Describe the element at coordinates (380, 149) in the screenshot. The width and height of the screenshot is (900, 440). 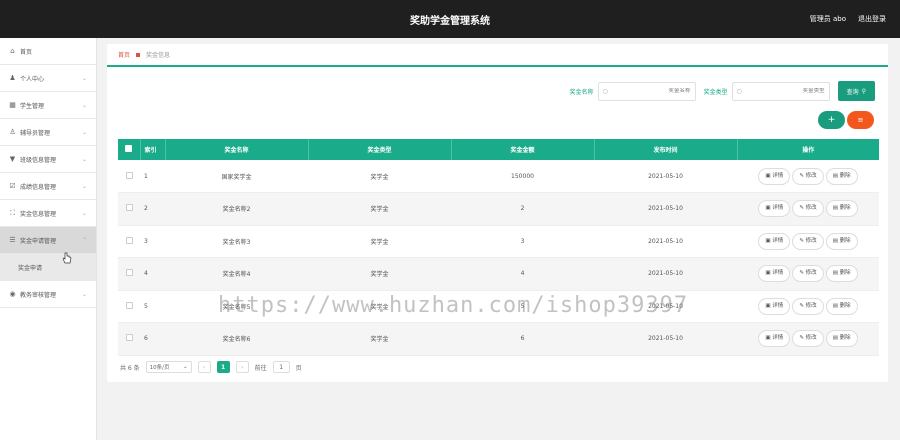
I see `column-header-type: 奖金类型` at that location.